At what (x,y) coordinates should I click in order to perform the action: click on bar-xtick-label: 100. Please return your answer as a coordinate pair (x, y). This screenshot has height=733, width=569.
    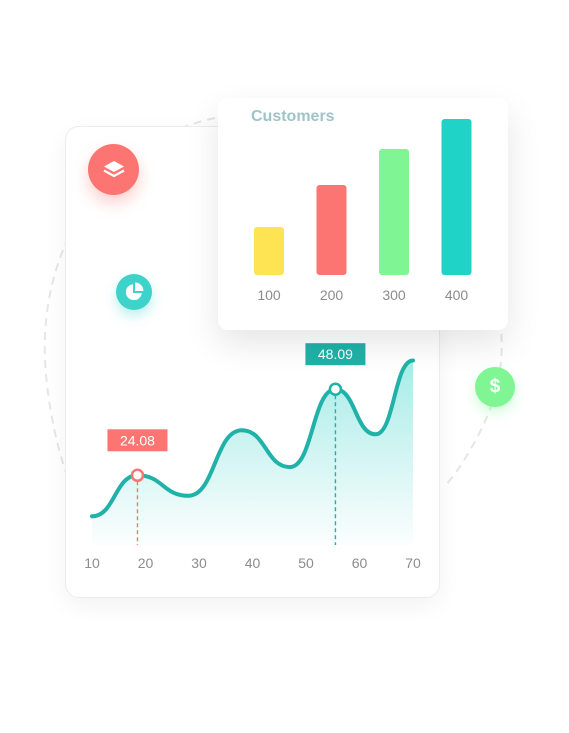
    Looking at the image, I should click on (269, 295).